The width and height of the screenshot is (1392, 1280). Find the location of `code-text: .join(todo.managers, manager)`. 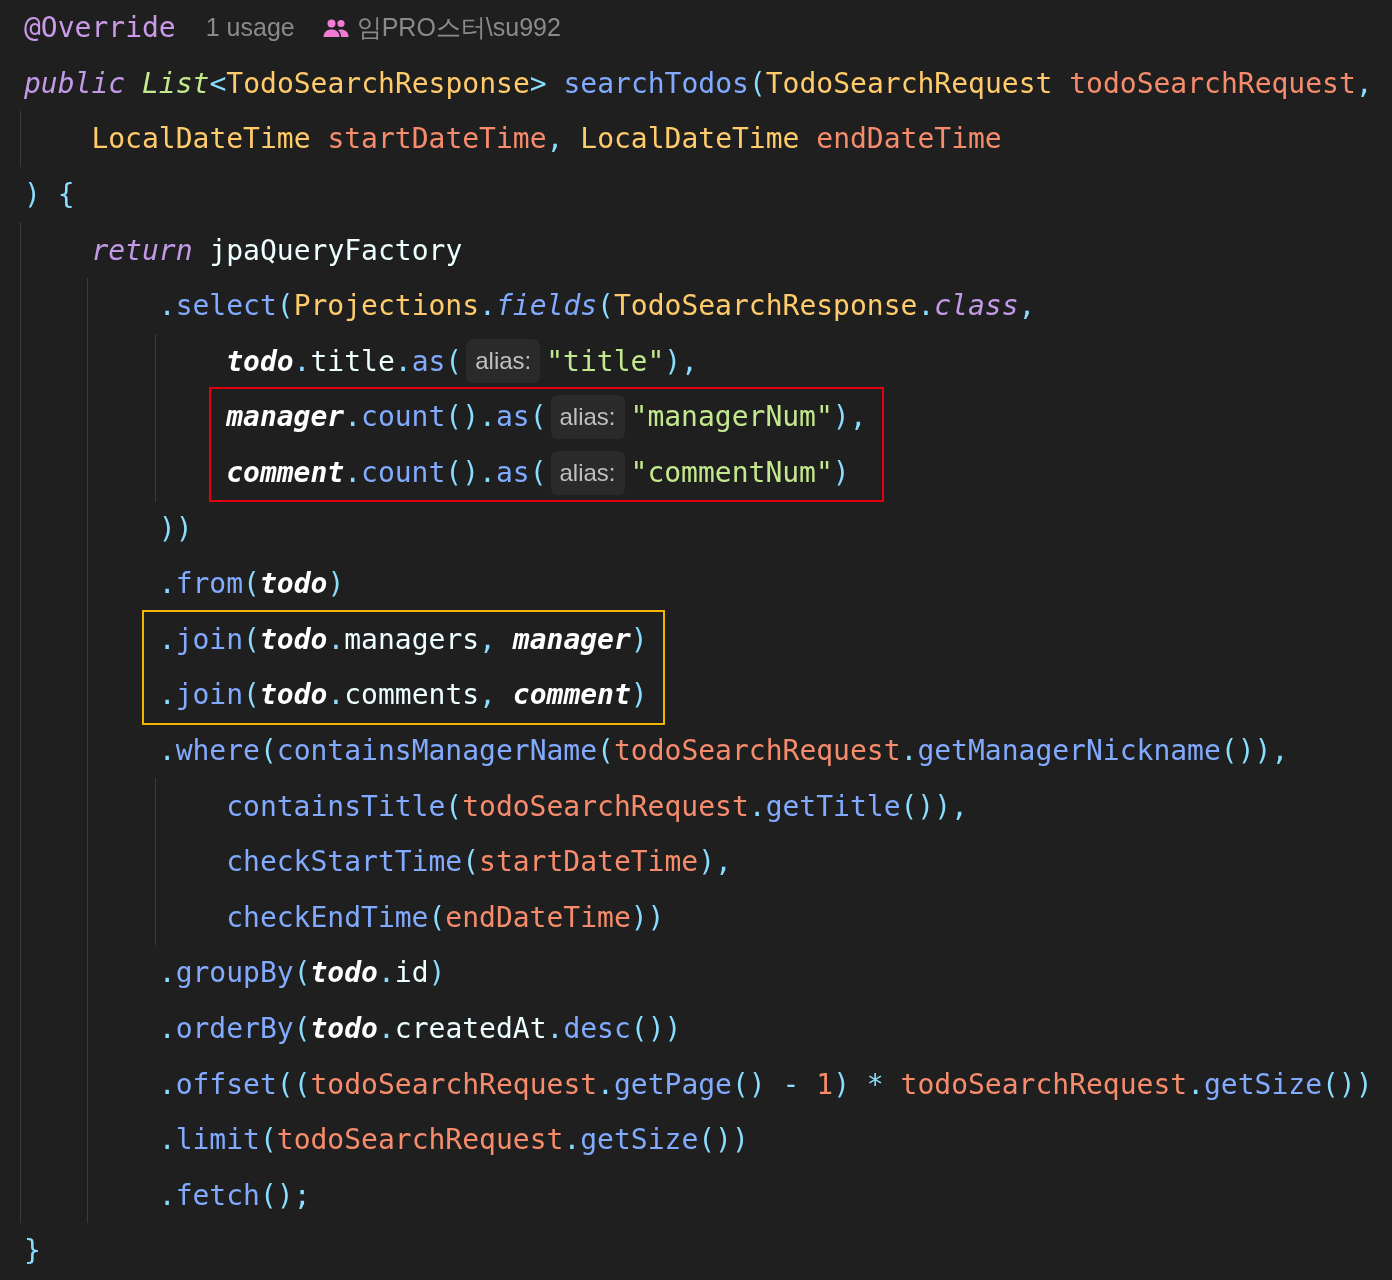

code-text: .join(todo.managers, manager) is located at coordinates (403, 639).